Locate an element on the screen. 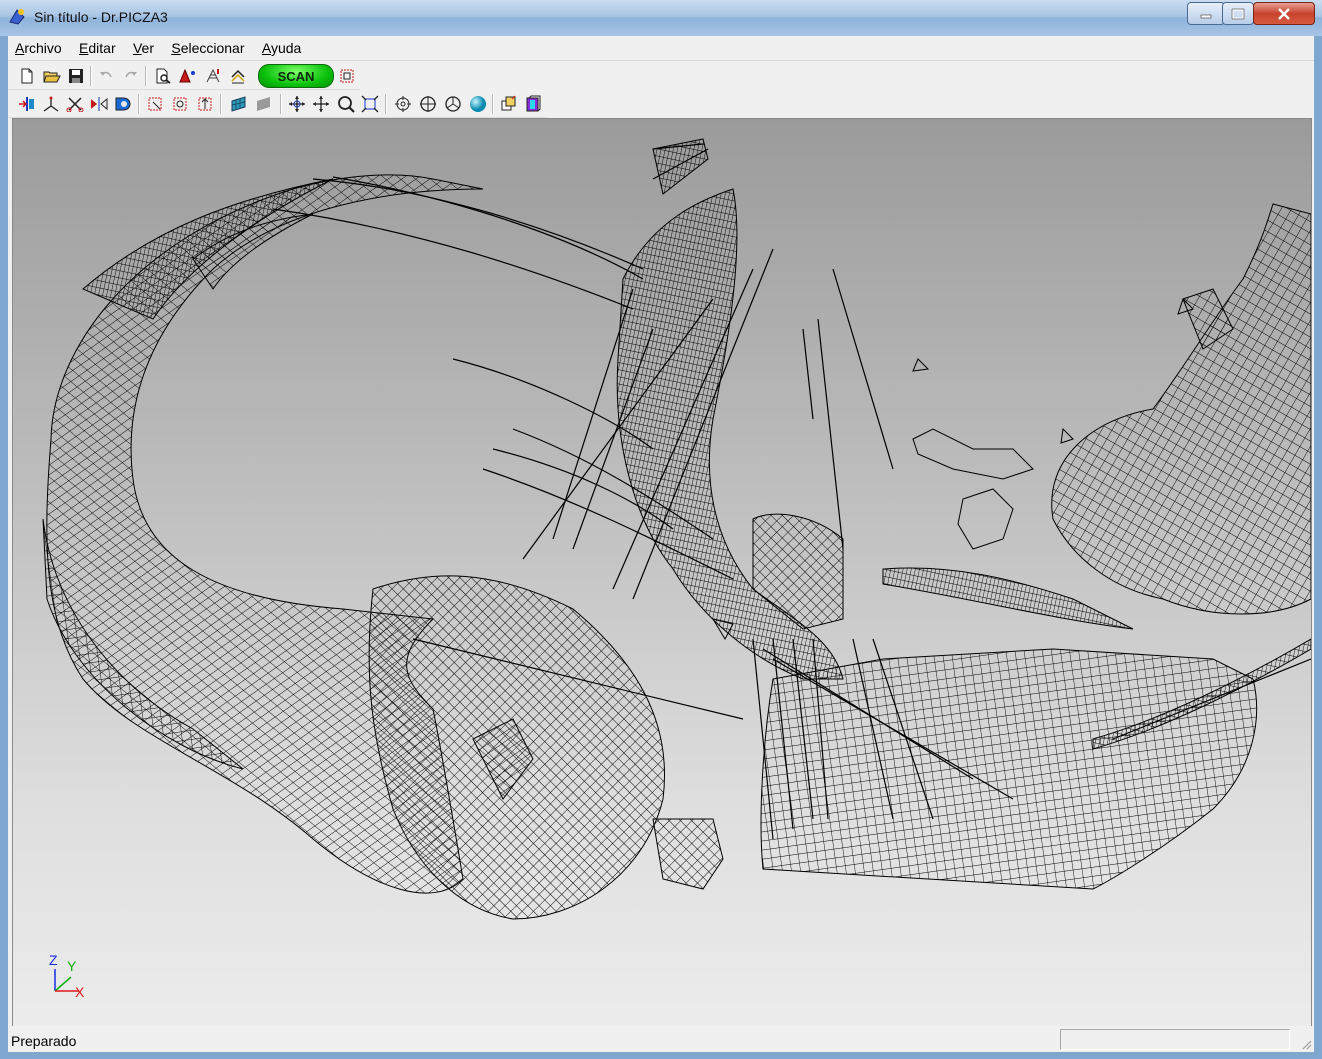 The height and width of the screenshot is (1059, 1322). pan-icon is located at coordinates (321, 104).